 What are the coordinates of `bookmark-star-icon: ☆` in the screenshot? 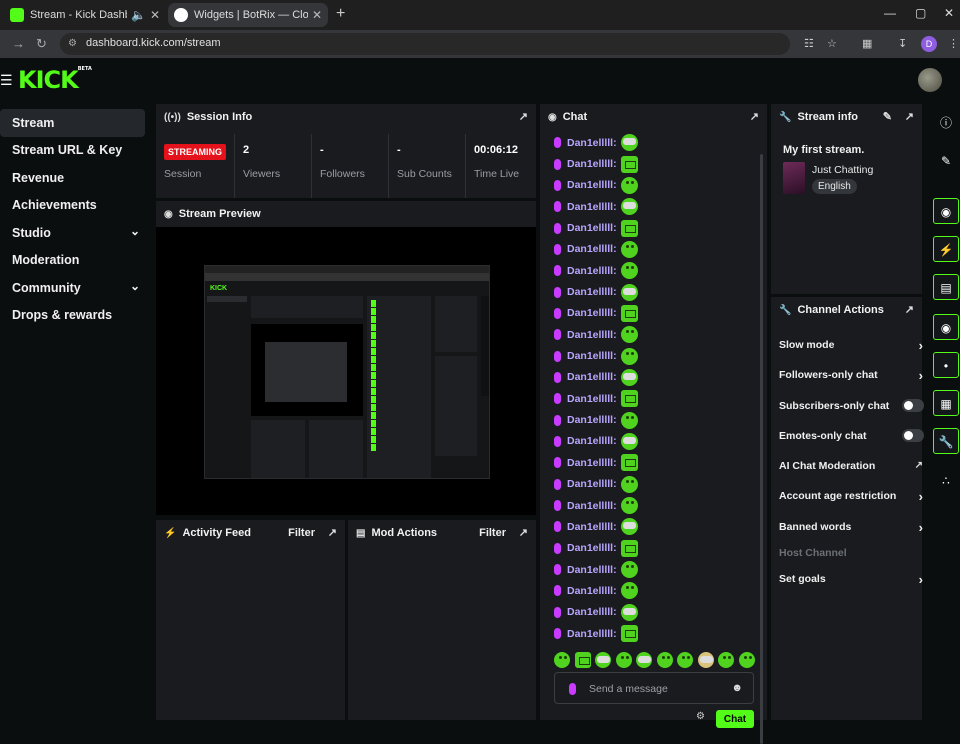 It's located at (832, 43).